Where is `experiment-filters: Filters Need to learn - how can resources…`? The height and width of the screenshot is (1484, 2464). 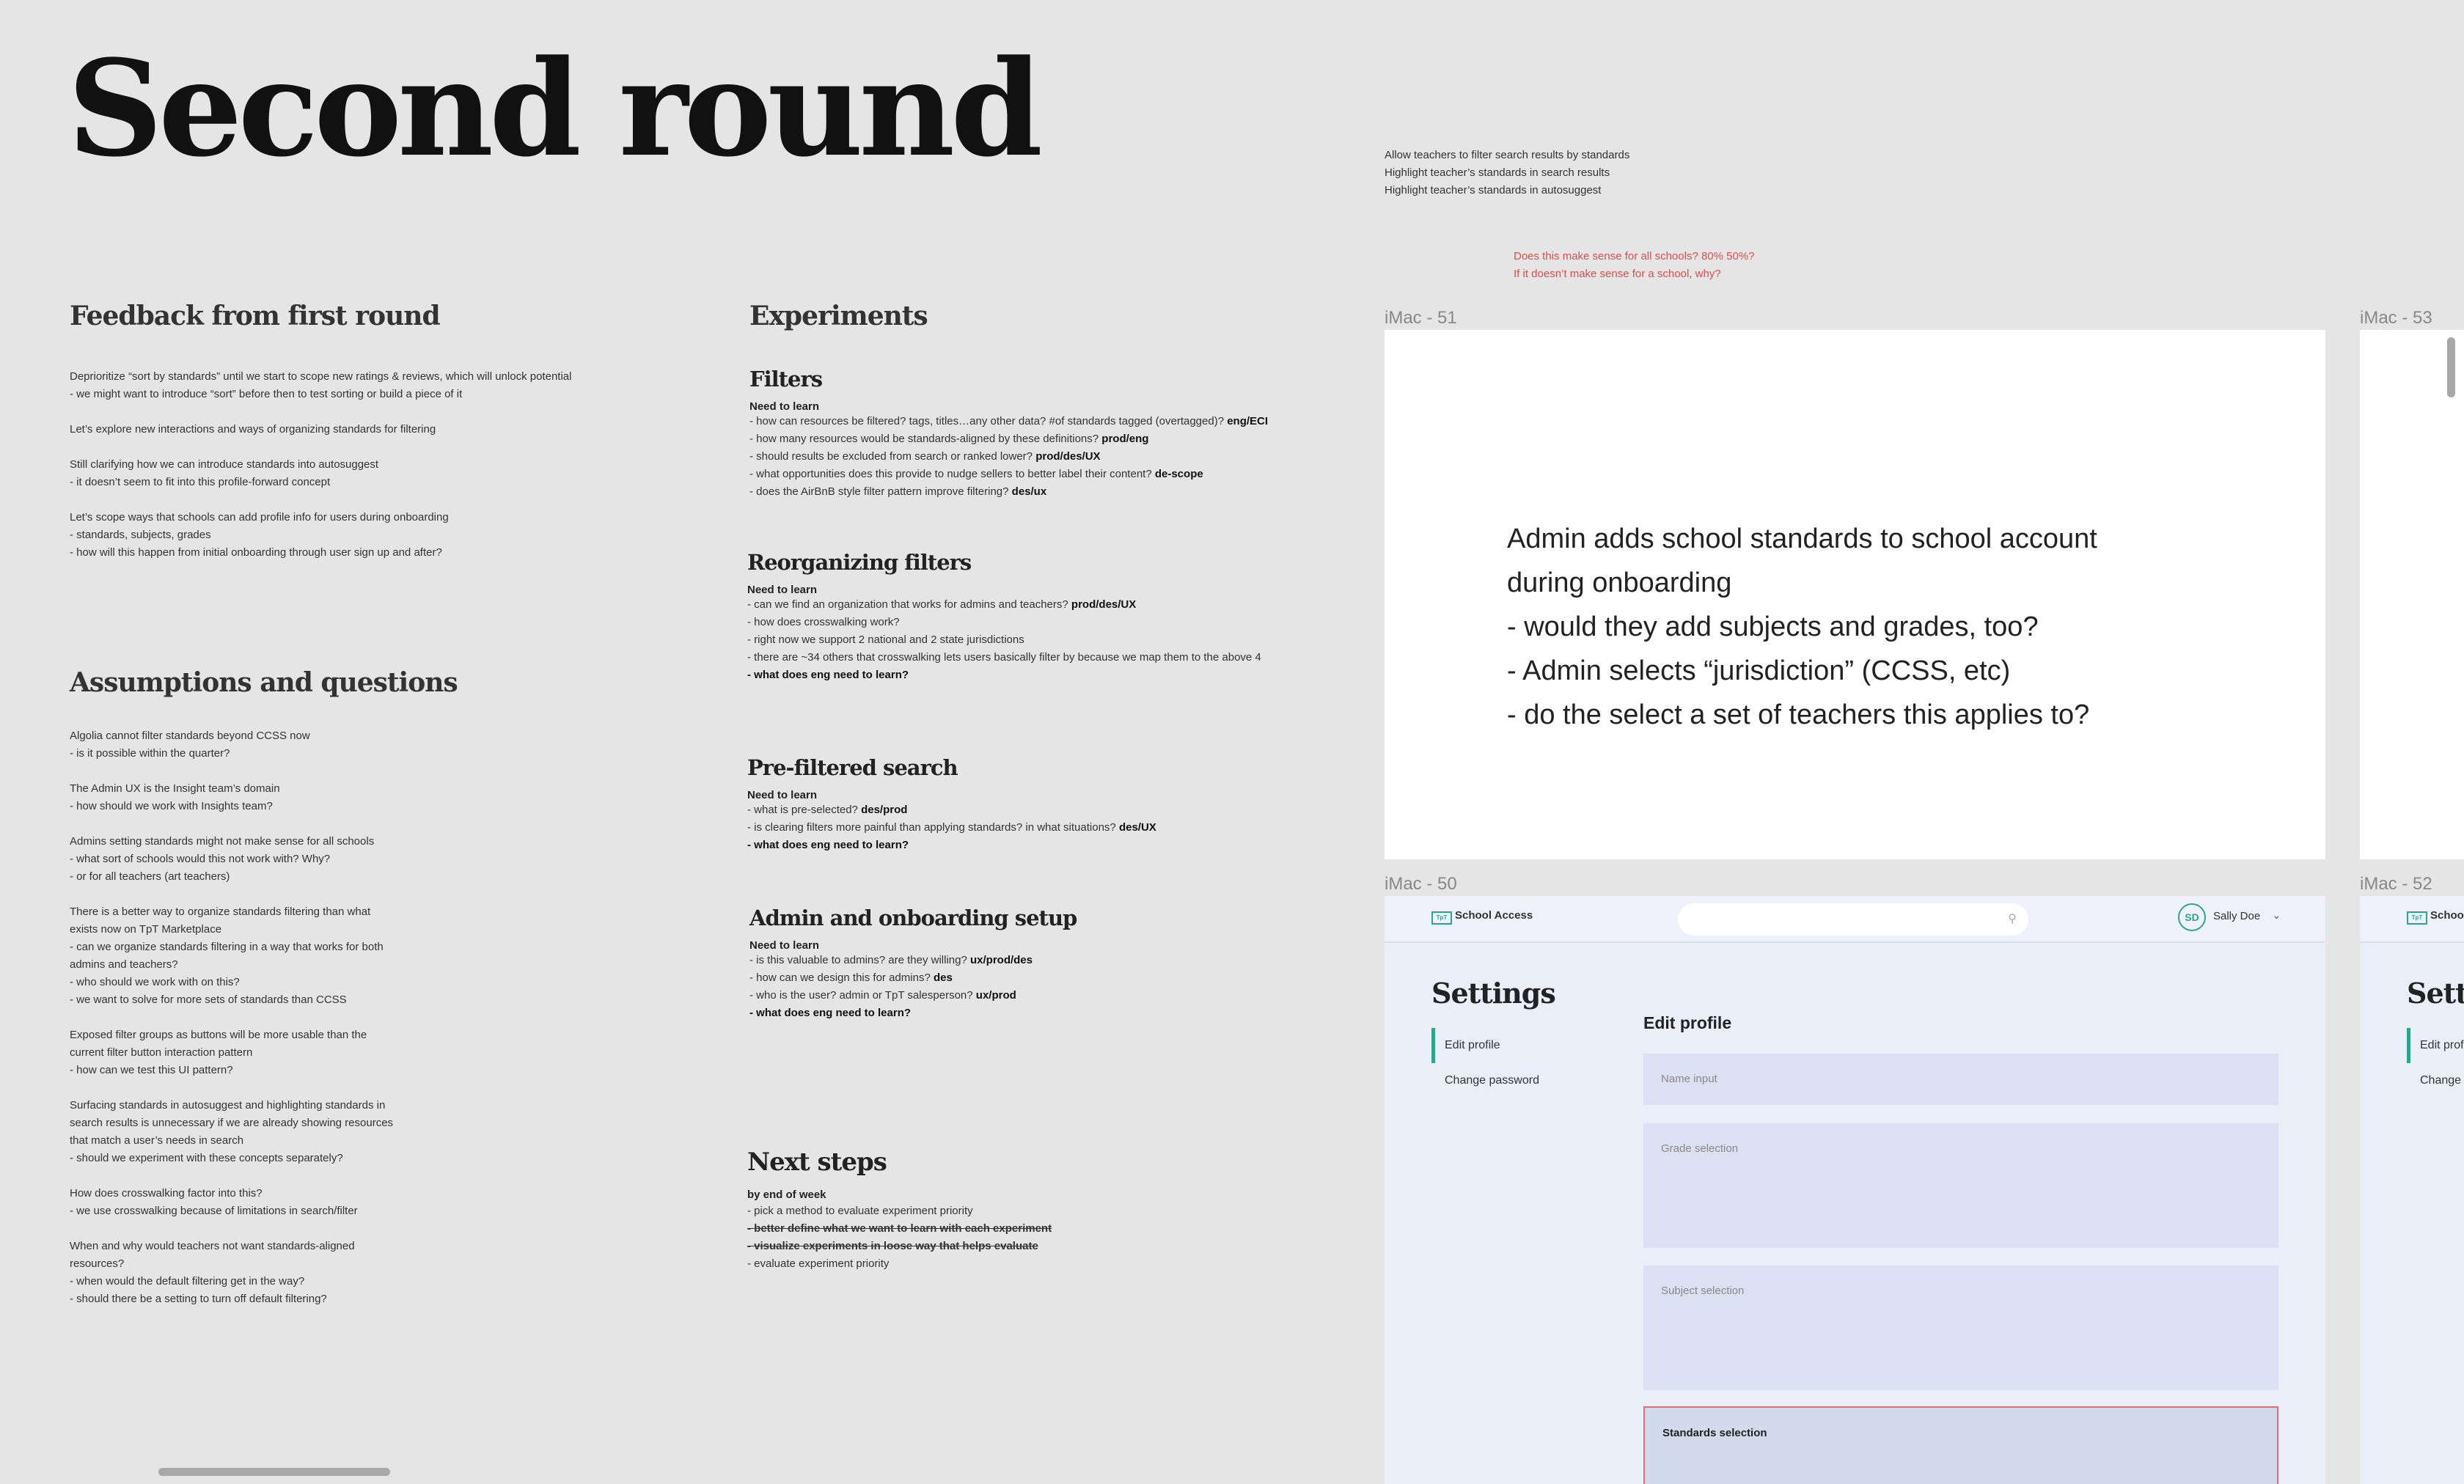 experiment-filters: Filters Need to learn - how can resources… is located at coordinates (1050, 434).